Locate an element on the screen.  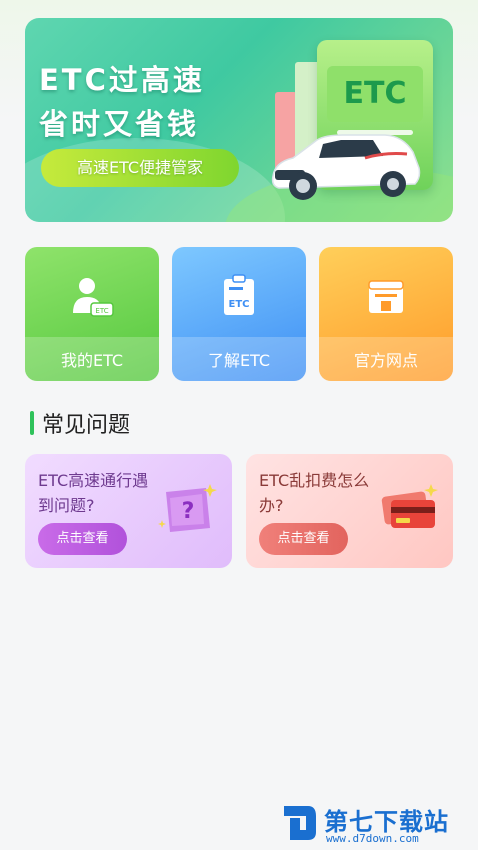
car-illustration is located at coordinates (346, 167).